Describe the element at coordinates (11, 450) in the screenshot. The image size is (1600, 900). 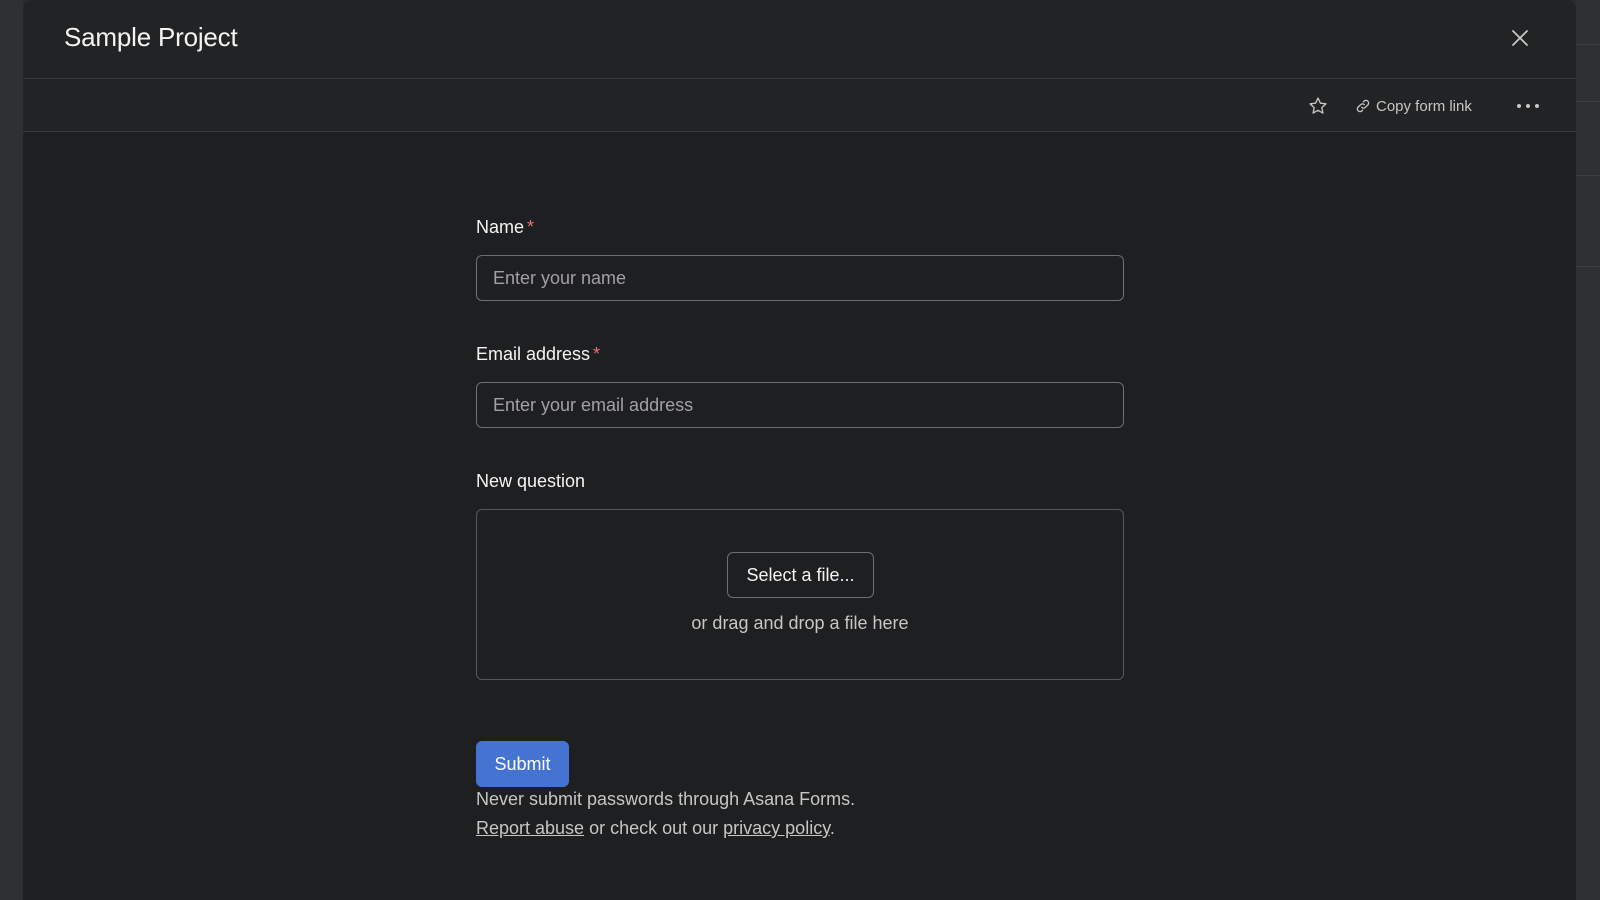
I see `background-left-strip` at that location.